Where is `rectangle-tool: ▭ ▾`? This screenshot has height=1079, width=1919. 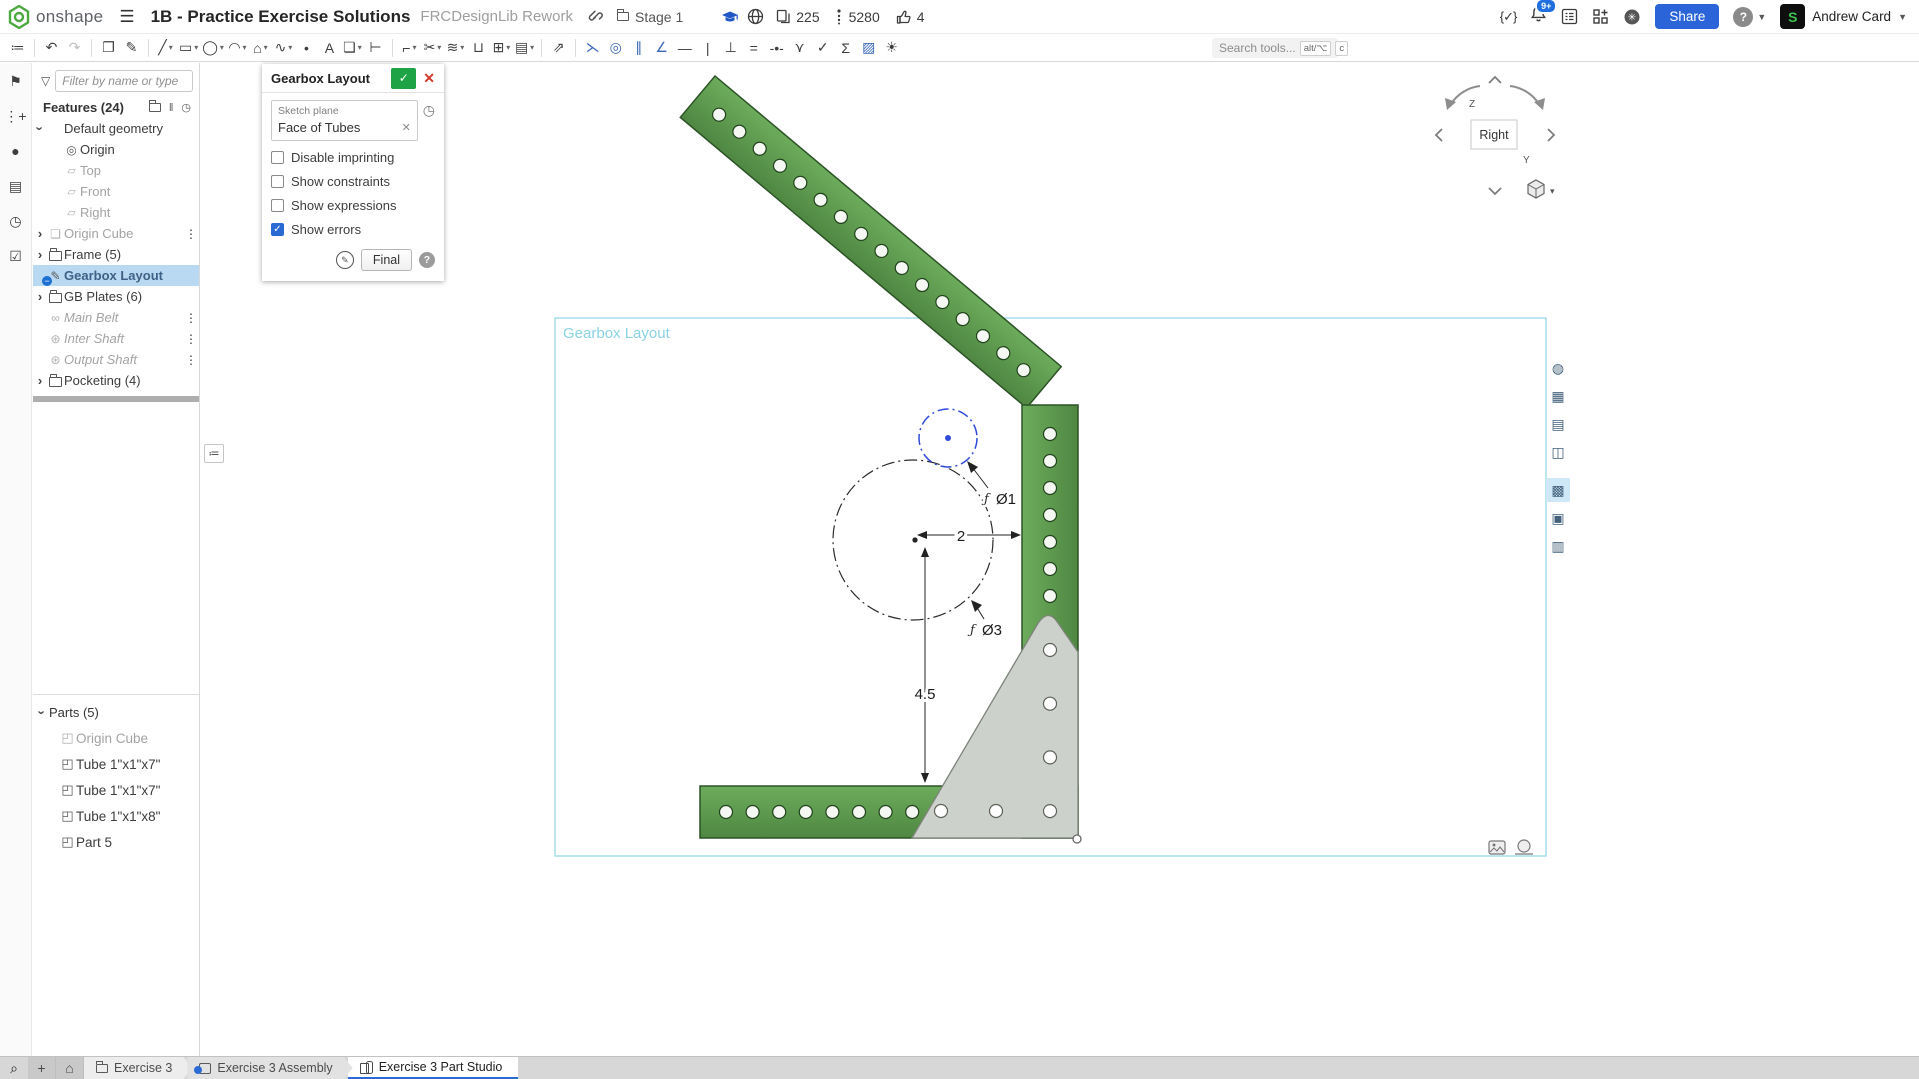
rectangle-tool: ▭ ▾ is located at coordinates (188, 48).